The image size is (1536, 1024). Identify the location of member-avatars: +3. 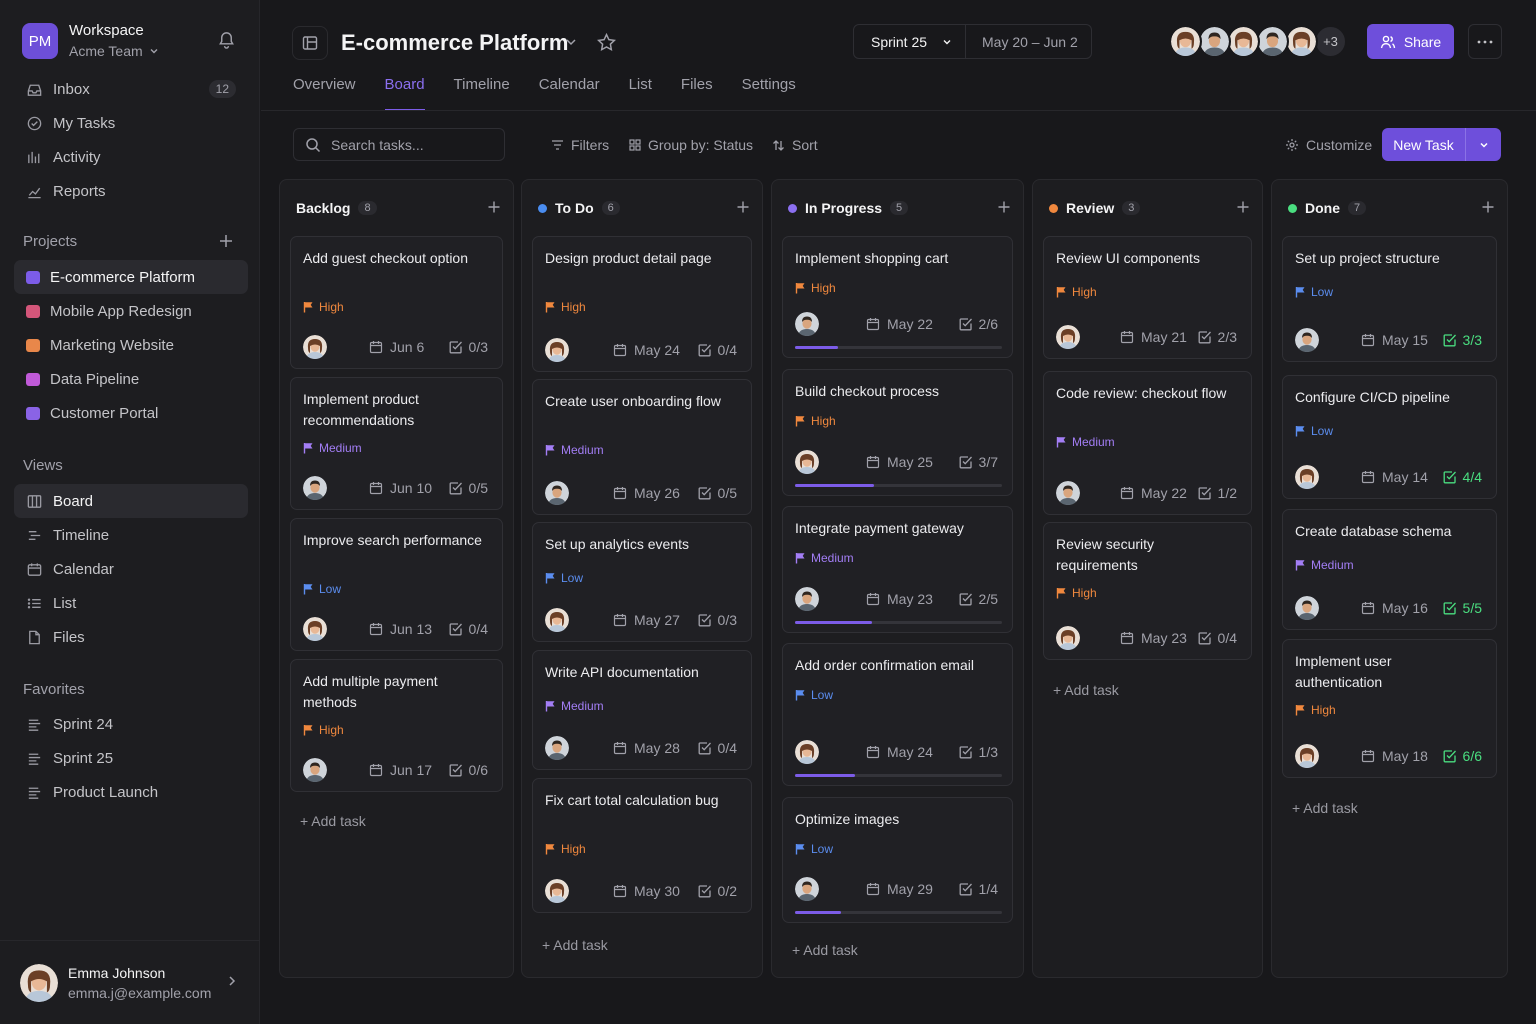
(1258, 41).